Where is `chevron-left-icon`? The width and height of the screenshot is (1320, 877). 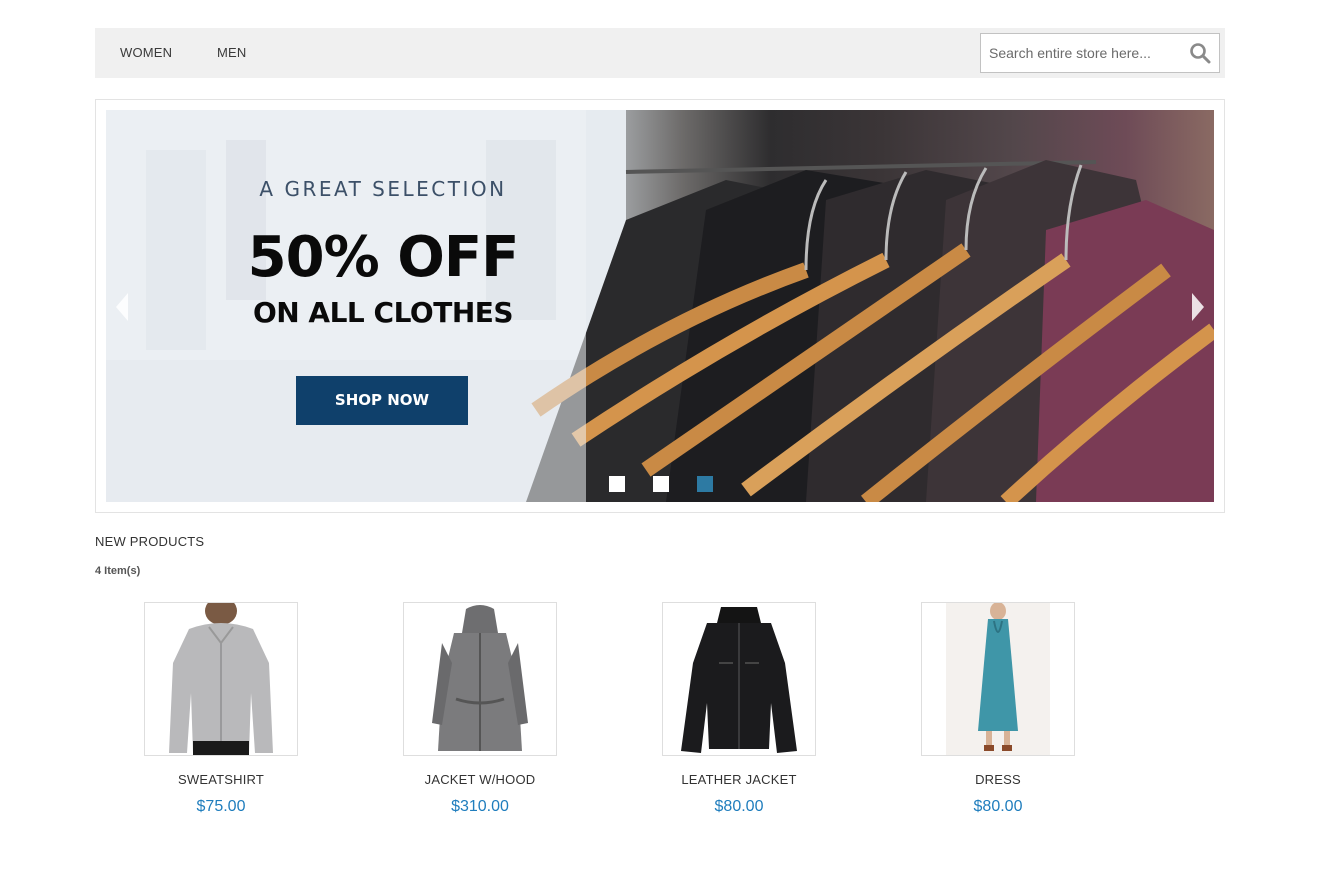 chevron-left-icon is located at coordinates (122, 307).